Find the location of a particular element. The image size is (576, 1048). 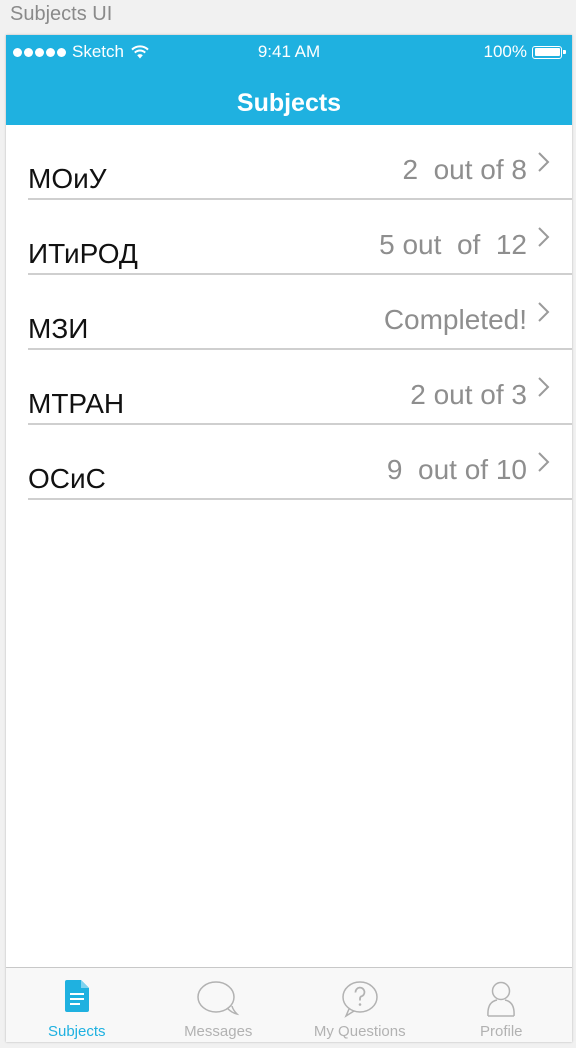

tab-subjects: Subjects is located at coordinates (77, 1005).